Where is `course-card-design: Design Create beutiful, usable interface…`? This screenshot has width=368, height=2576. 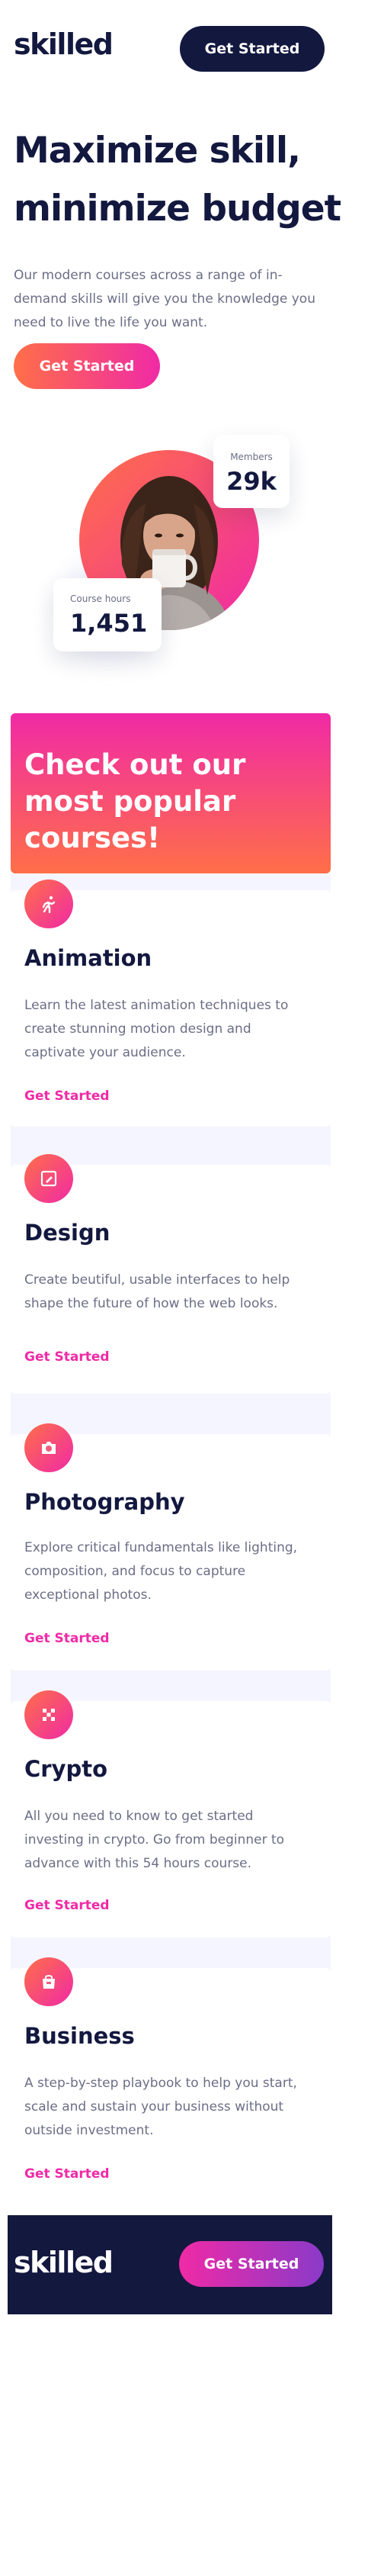
course-card-design: Design Create beutiful, usable interface… is located at coordinates (171, 1274).